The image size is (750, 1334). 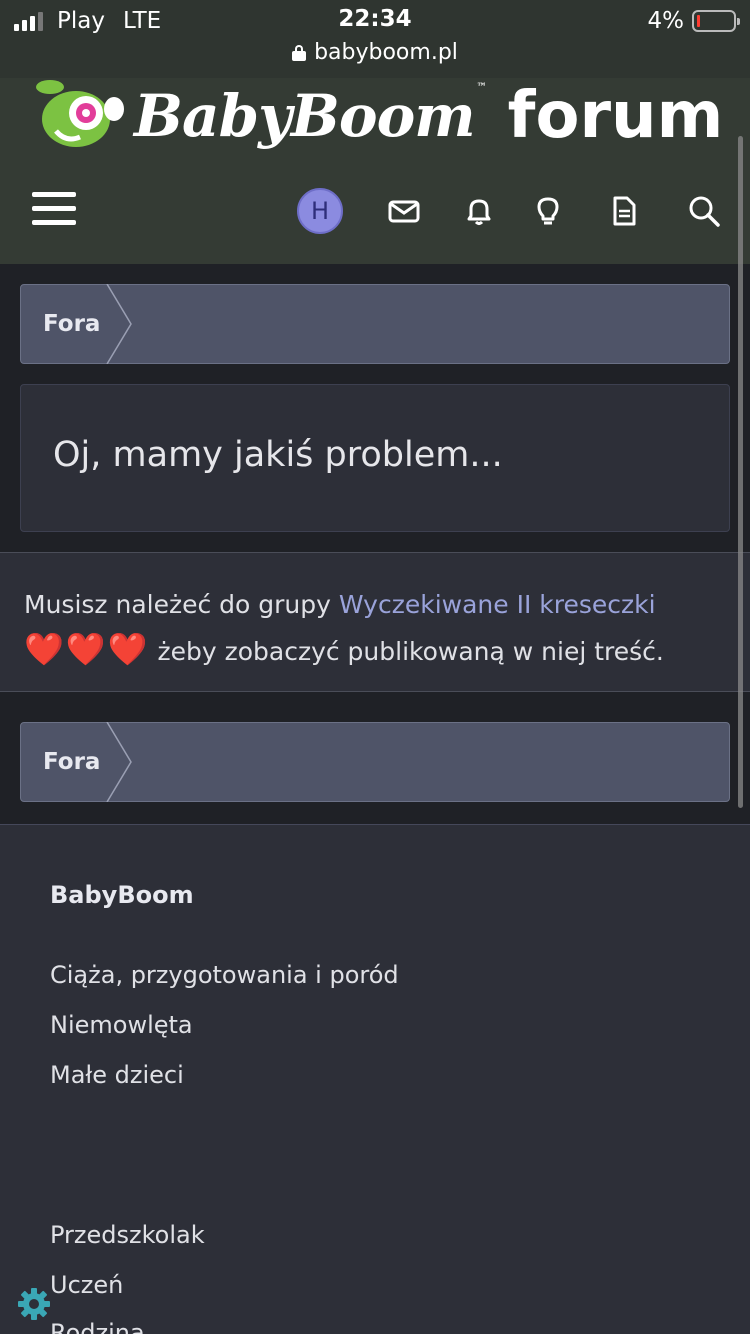 What do you see at coordinates (375, 211) in the screenshot?
I see `nav-toolbar: H` at bounding box center [375, 211].